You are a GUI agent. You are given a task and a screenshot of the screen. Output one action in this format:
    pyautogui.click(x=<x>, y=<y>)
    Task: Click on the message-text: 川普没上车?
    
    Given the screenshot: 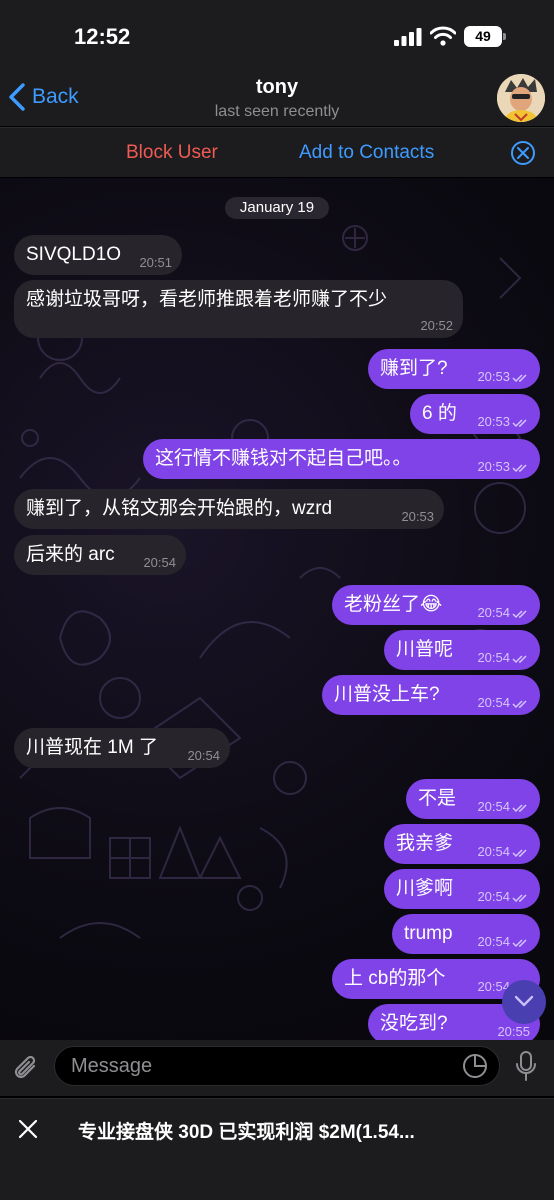 What is the action you would take?
    pyautogui.click(x=387, y=694)
    